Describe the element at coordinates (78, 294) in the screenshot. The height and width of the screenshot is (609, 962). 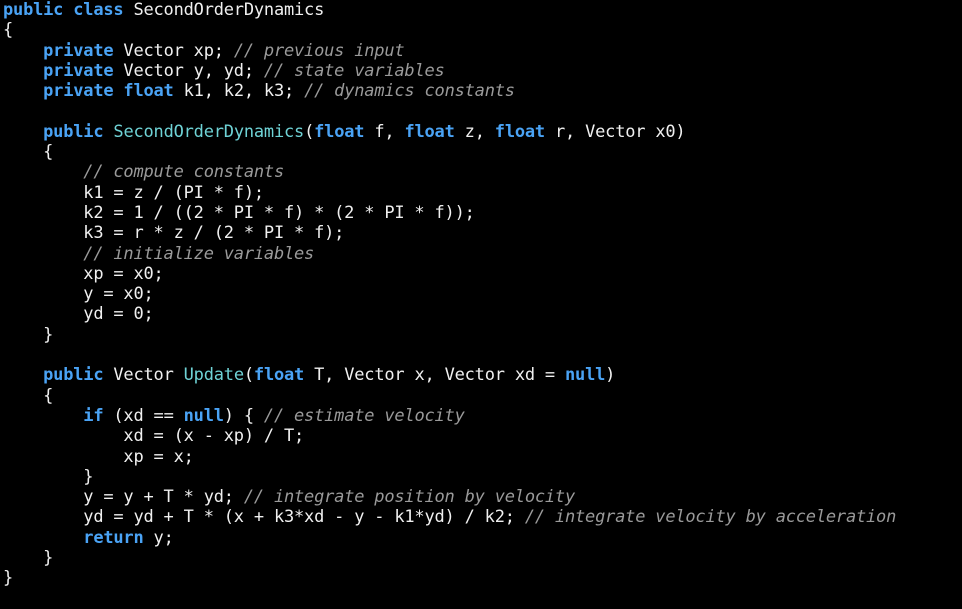
I see `code-text-token: y = x0;` at that location.